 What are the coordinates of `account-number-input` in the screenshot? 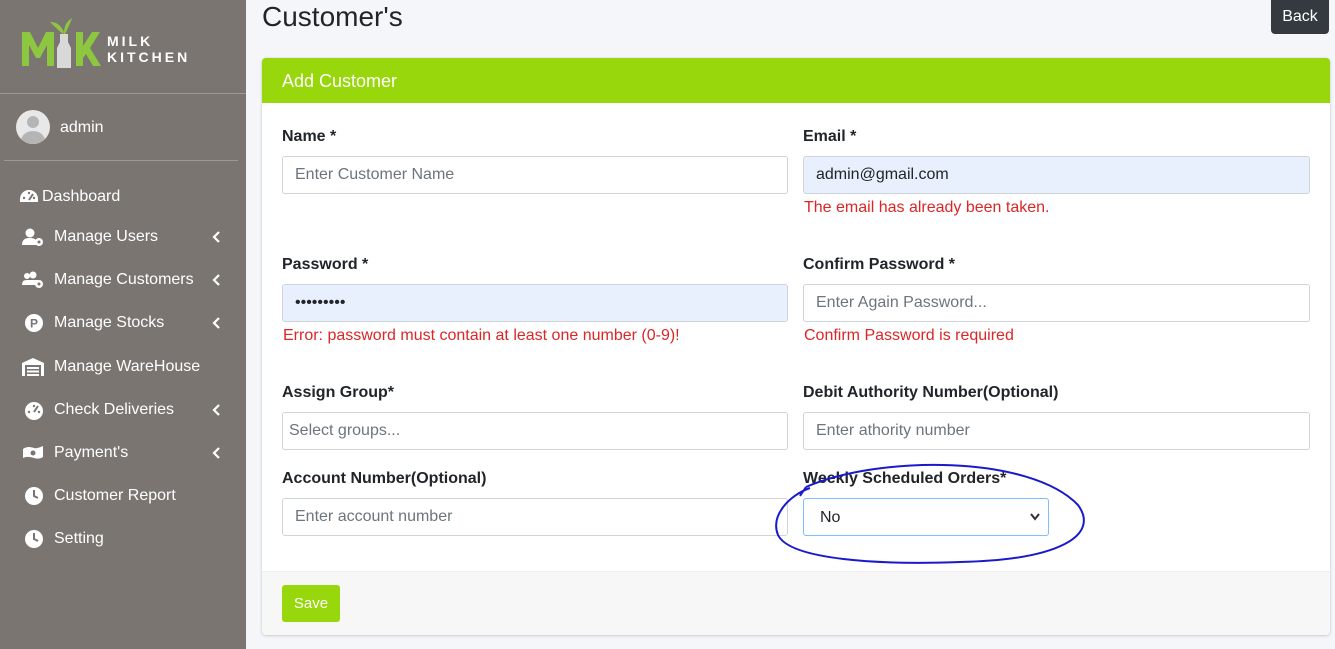 It's located at (535, 517).